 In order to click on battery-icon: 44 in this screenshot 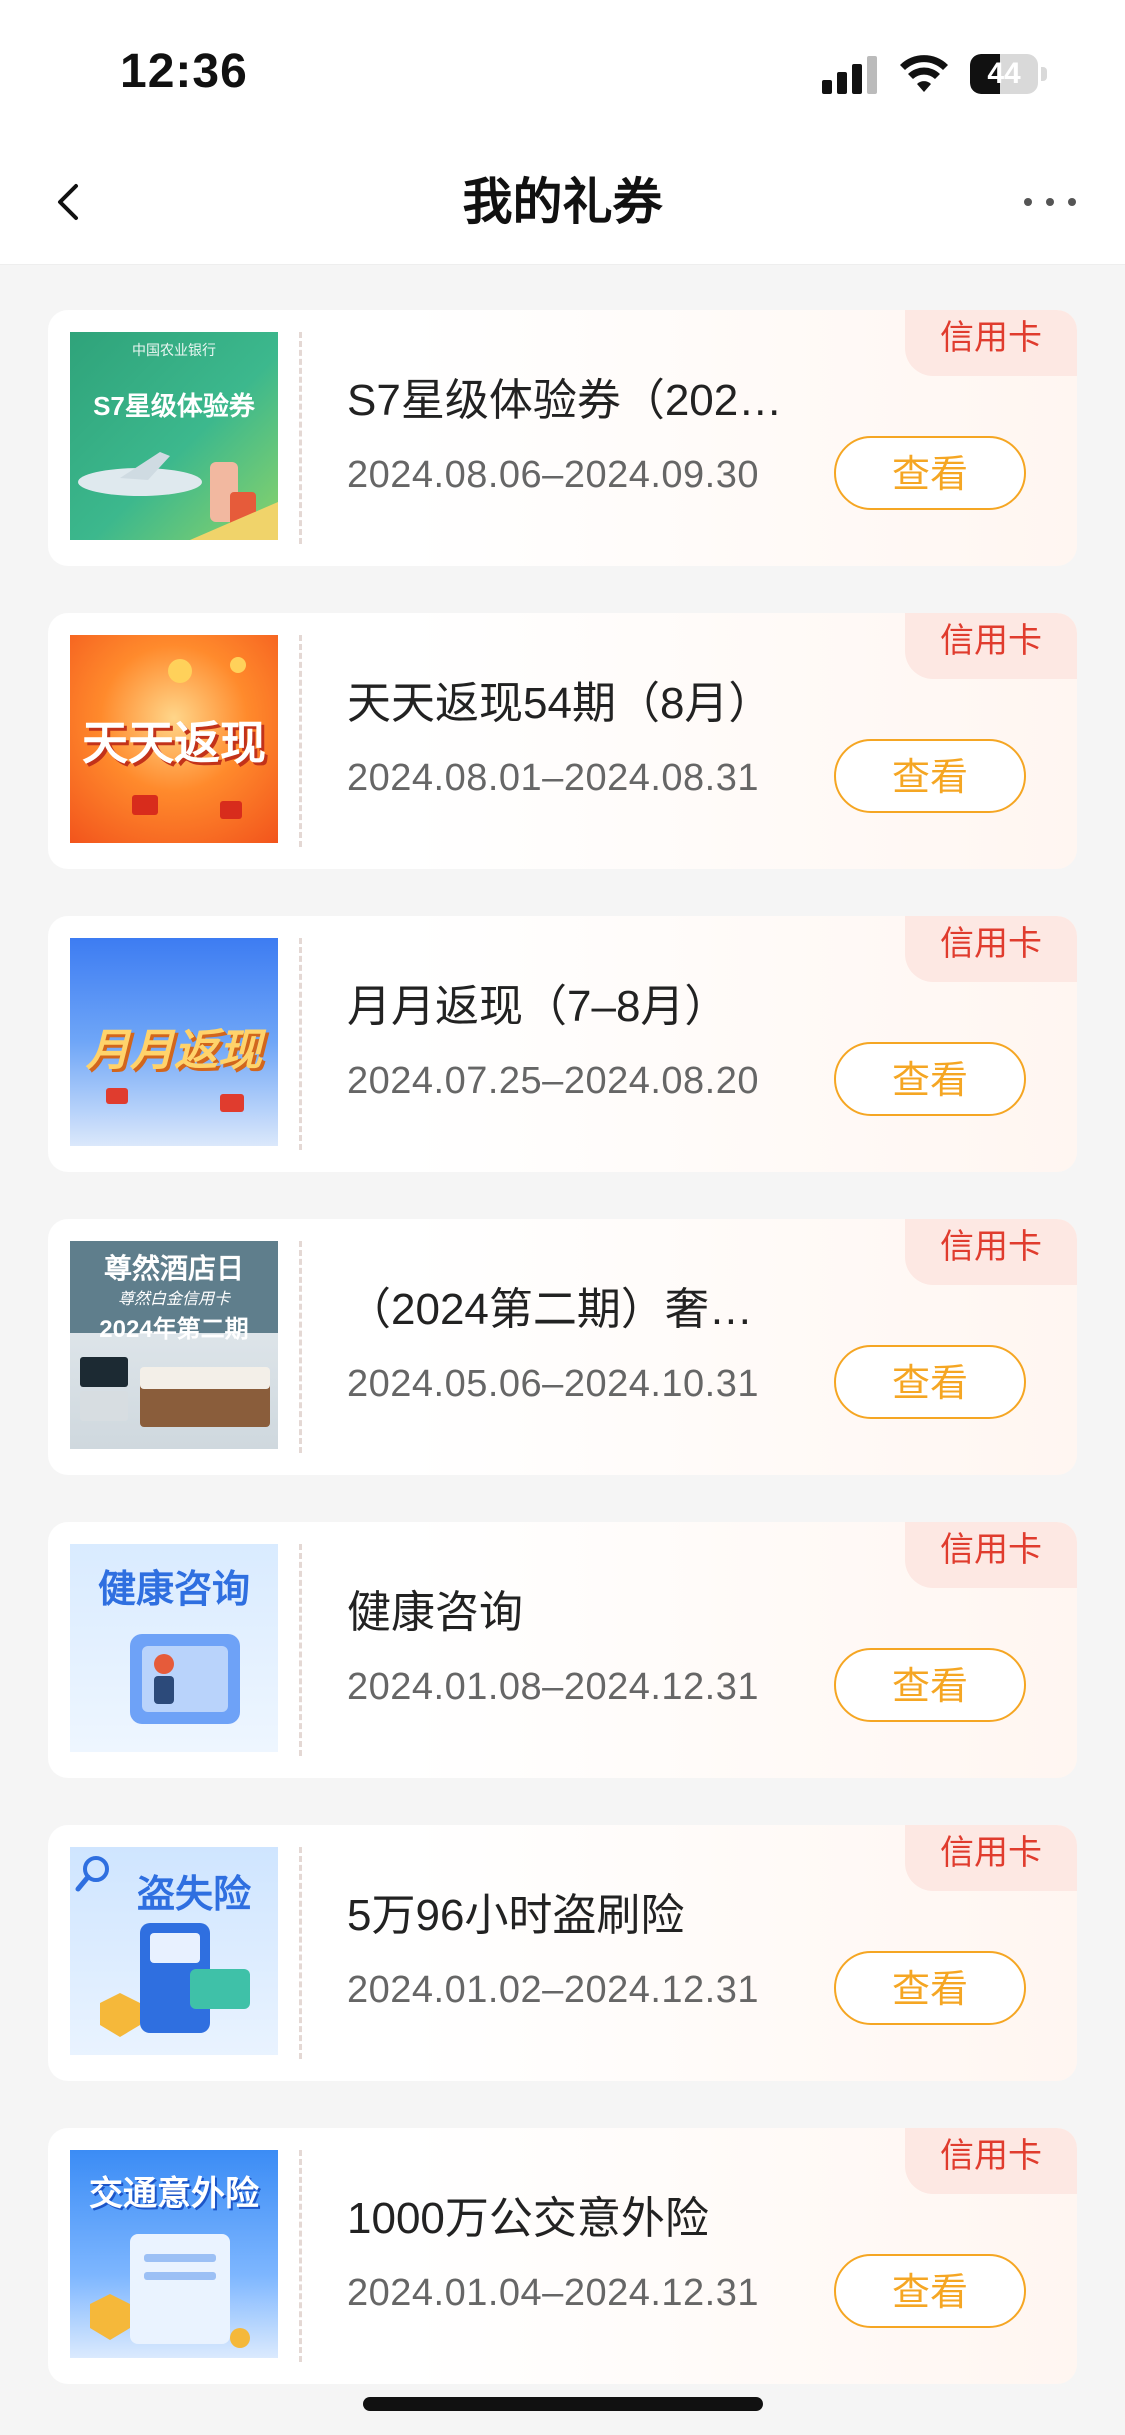, I will do `click(1009, 75)`.